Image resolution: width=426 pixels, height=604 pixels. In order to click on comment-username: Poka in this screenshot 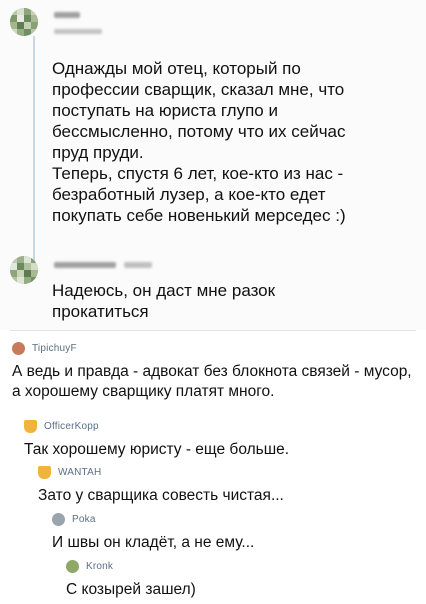, I will do `click(84, 519)`.